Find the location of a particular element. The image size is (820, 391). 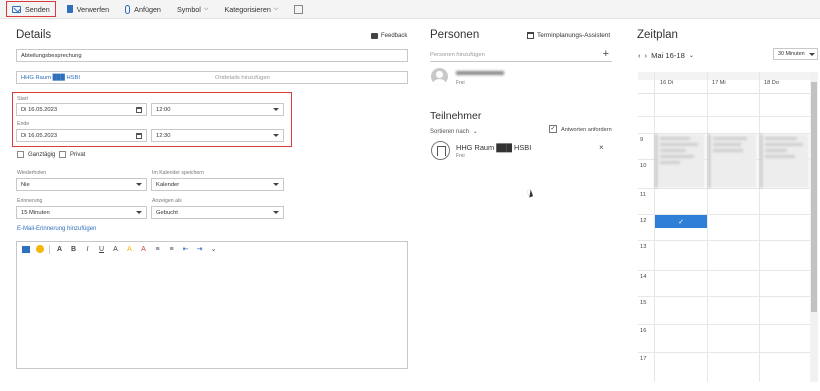

font-size-icon: A is located at coordinates (59, 249).